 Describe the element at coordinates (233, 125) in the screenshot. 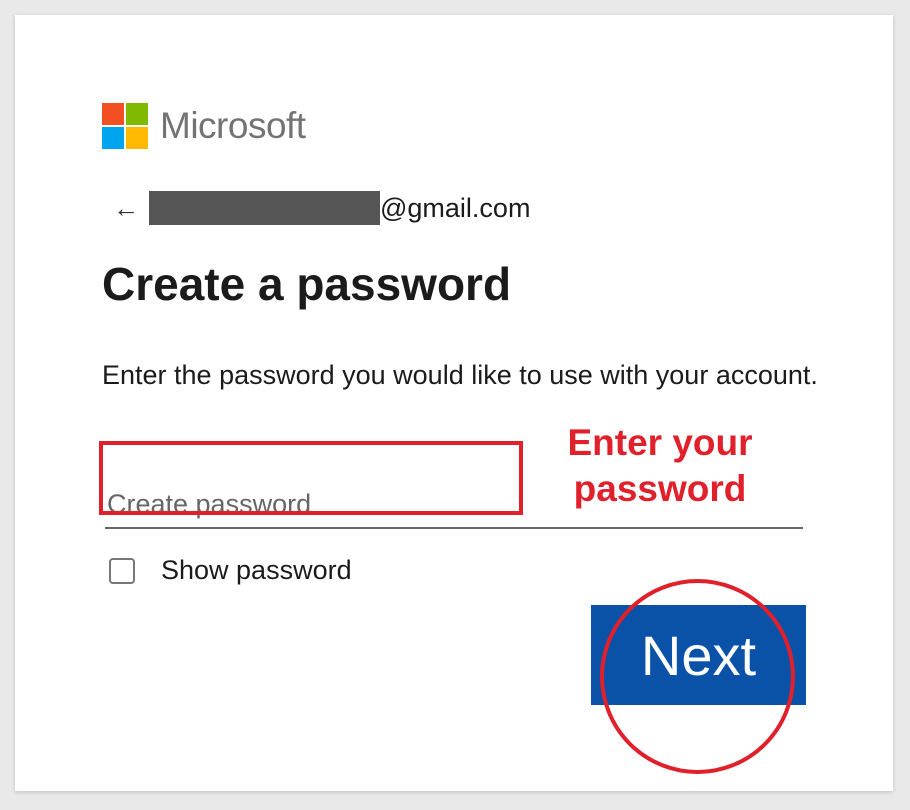

I see `brand-name: Microsoft` at that location.